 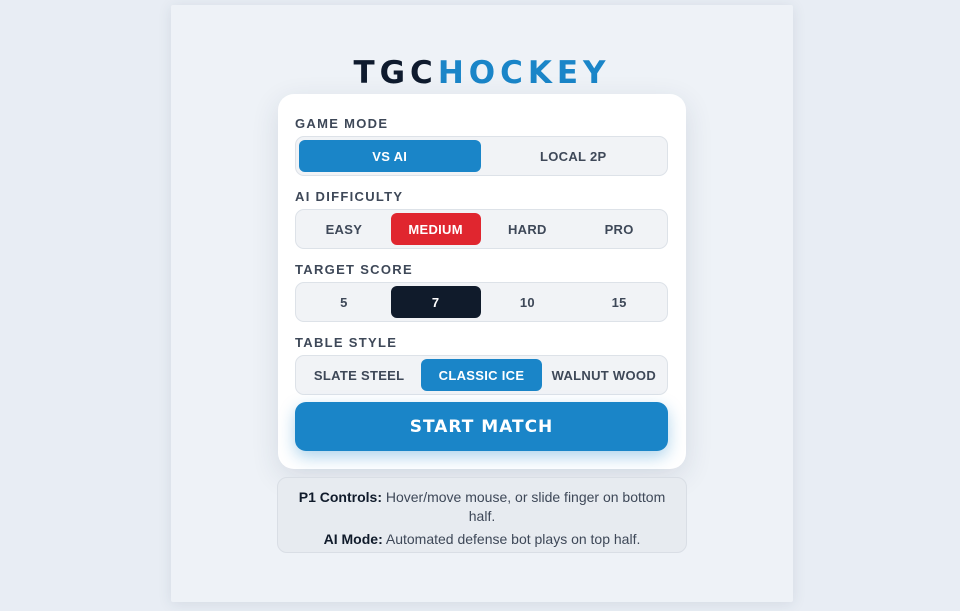 I want to click on score-10-button: 10, so click(x=528, y=302).